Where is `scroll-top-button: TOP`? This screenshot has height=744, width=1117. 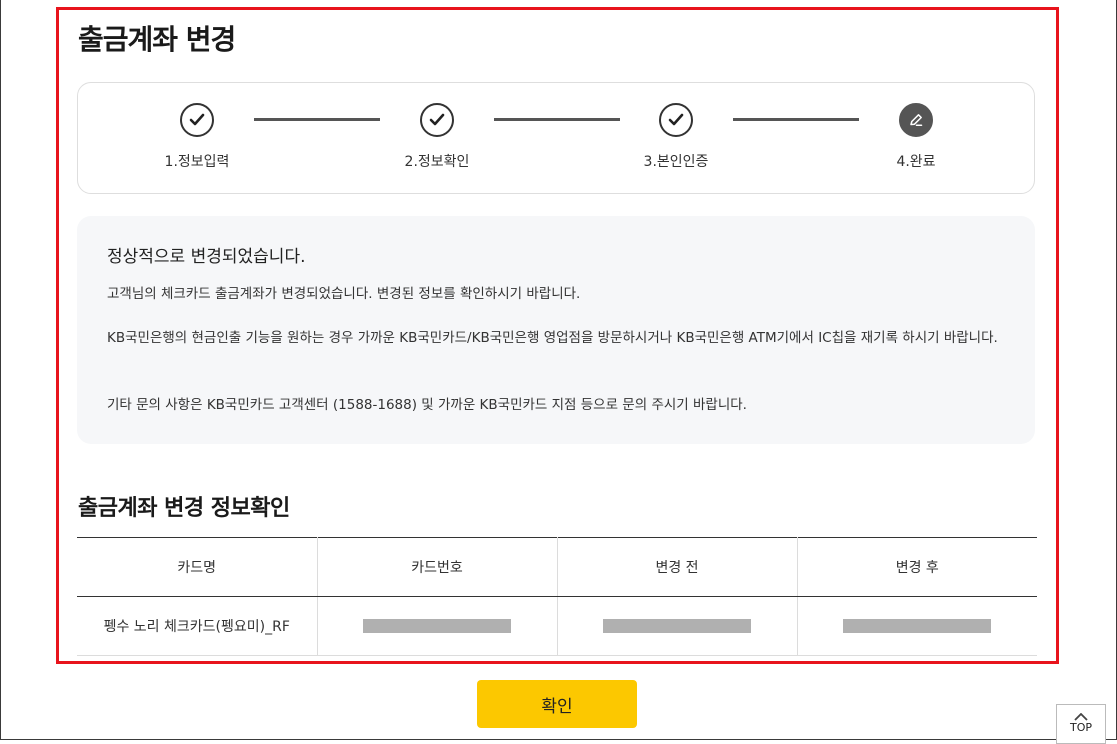
scroll-top-button: TOP is located at coordinates (1081, 724).